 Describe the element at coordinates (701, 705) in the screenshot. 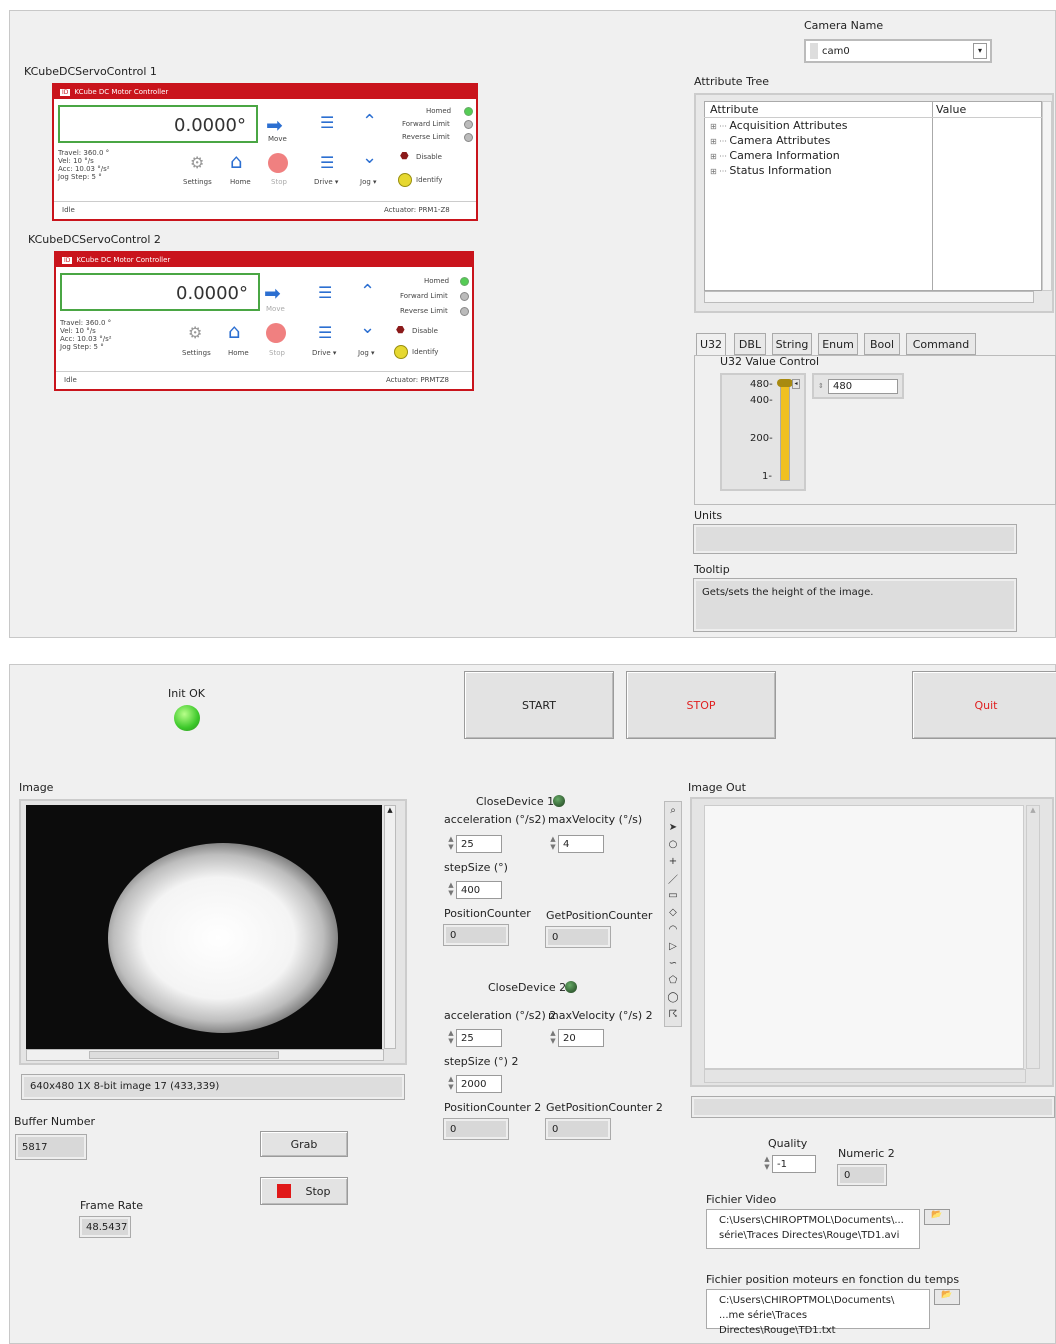

I see `stop-button: STOP` at that location.